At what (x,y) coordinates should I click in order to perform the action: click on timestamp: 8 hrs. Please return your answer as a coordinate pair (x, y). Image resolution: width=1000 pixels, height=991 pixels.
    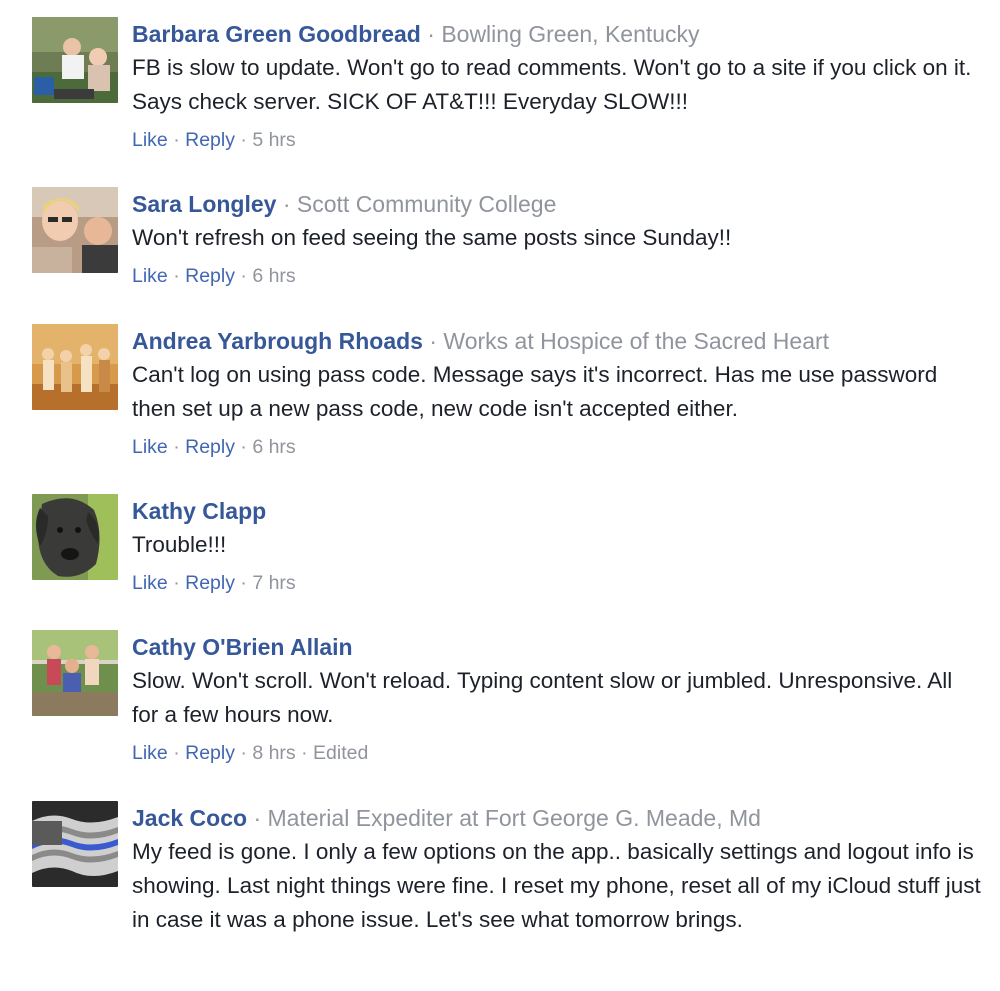
    Looking at the image, I should click on (273, 753).